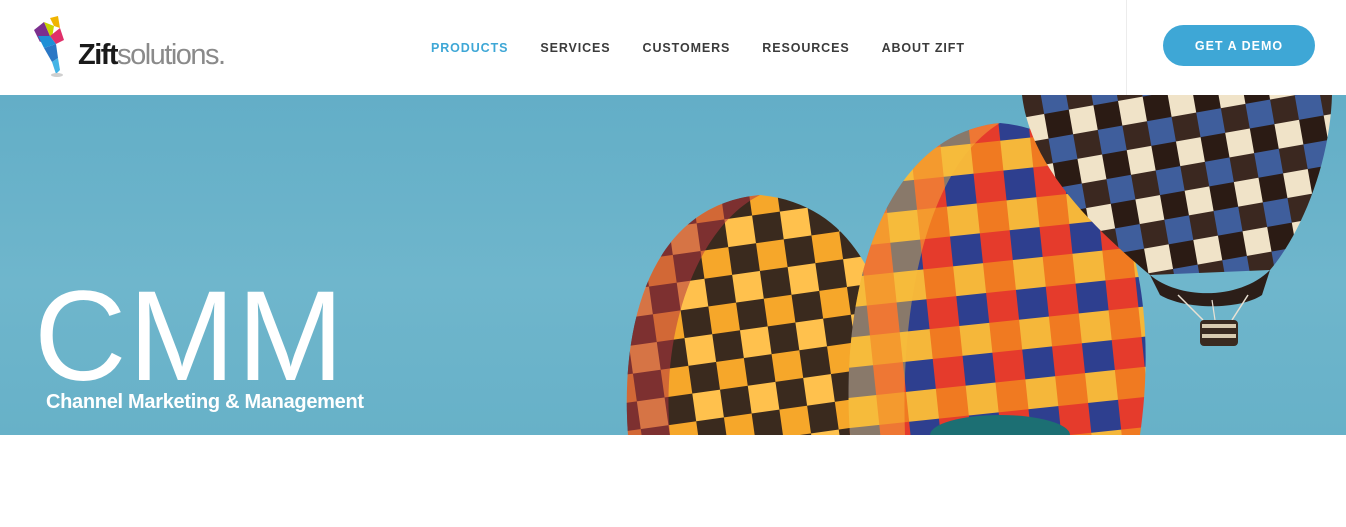  What do you see at coordinates (49, 46) in the screenshot?
I see `zift-logo-icon` at bounding box center [49, 46].